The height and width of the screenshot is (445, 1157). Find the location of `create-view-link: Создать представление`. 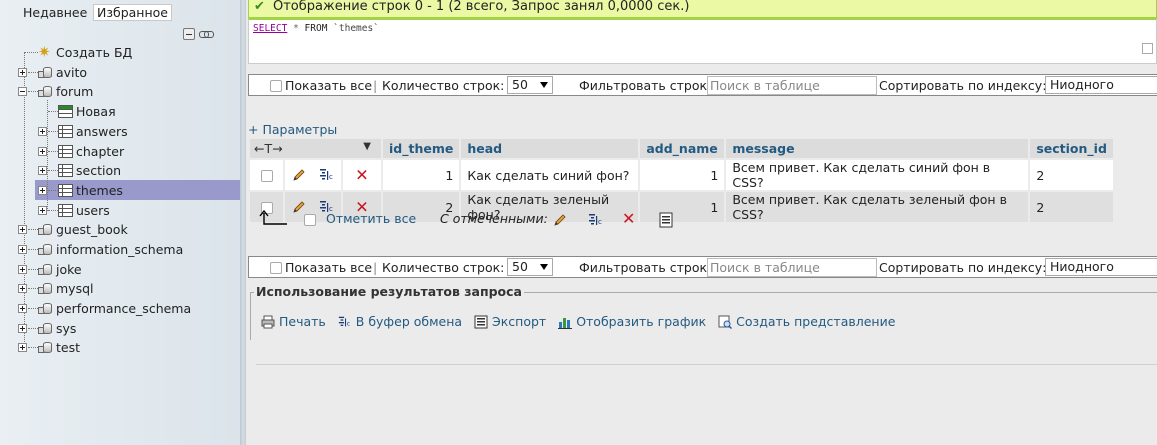

create-view-link: Создать представление is located at coordinates (815, 321).